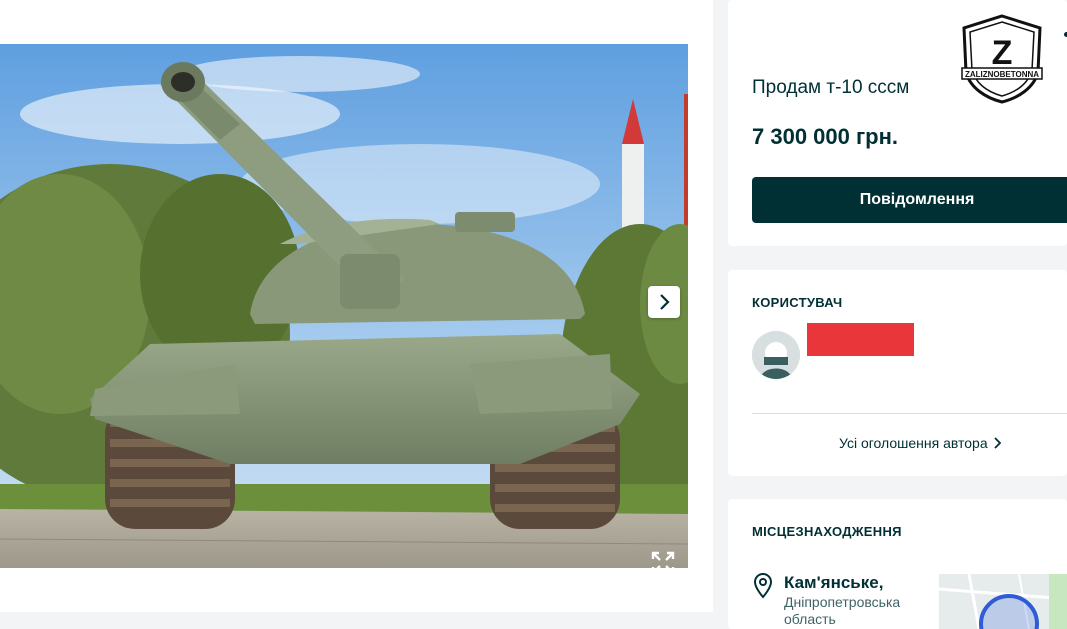 The width and height of the screenshot is (1067, 629). I want to click on region: Дніпропетровська область, so click(842, 610).